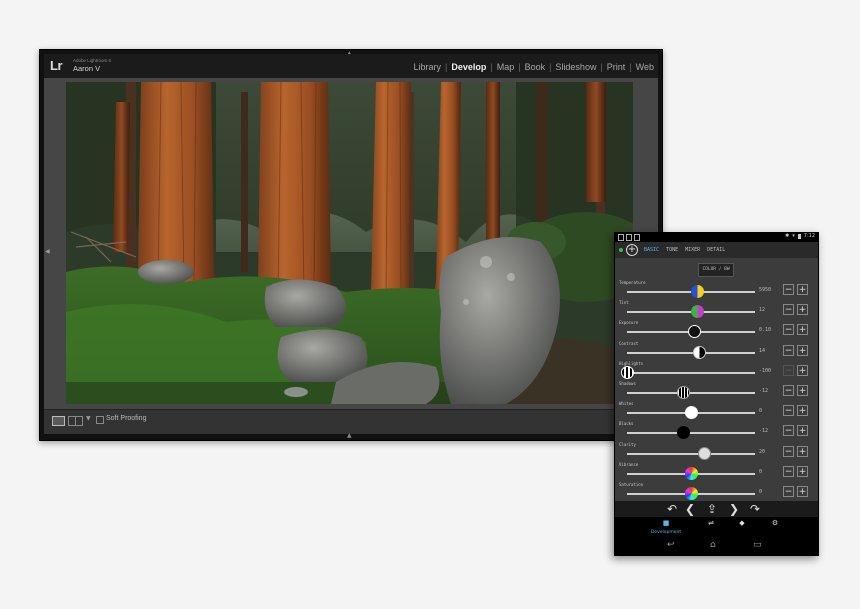 This screenshot has height=609, width=860. Describe the element at coordinates (787, 236) in the screenshot. I see `bluetooth-icon: ✱` at that location.